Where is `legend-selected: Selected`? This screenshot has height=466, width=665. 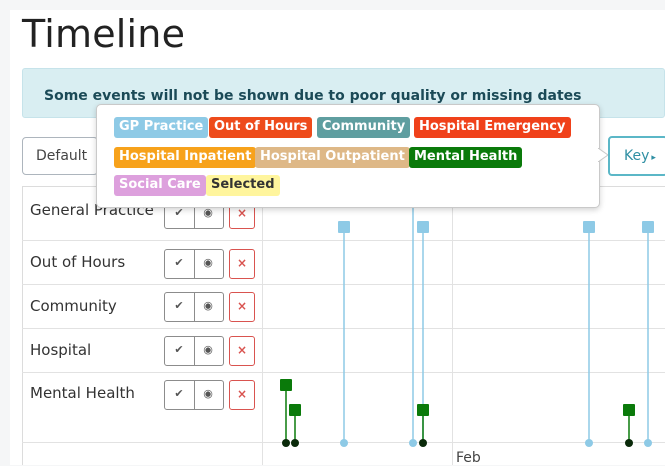 legend-selected: Selected is located at coordinates (243, 185).